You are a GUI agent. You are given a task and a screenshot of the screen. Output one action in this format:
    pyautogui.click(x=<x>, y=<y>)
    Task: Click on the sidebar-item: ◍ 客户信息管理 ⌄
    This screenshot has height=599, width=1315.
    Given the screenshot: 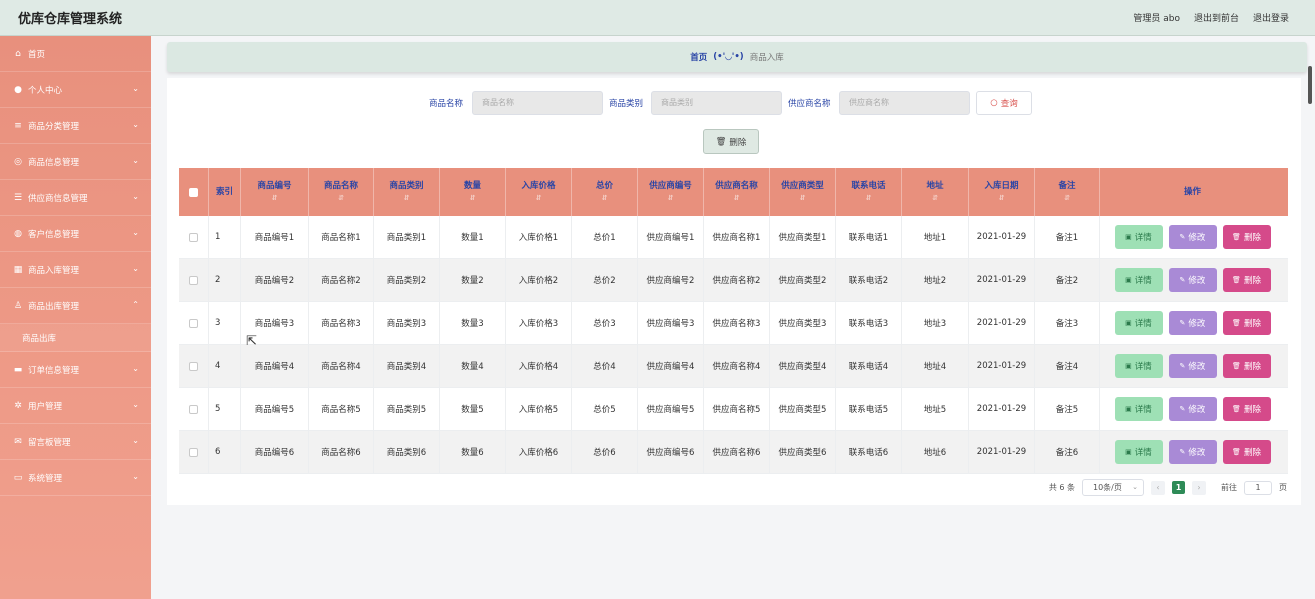 What is the action you would take?
    pyautogui.click(x=75, y=234)
    